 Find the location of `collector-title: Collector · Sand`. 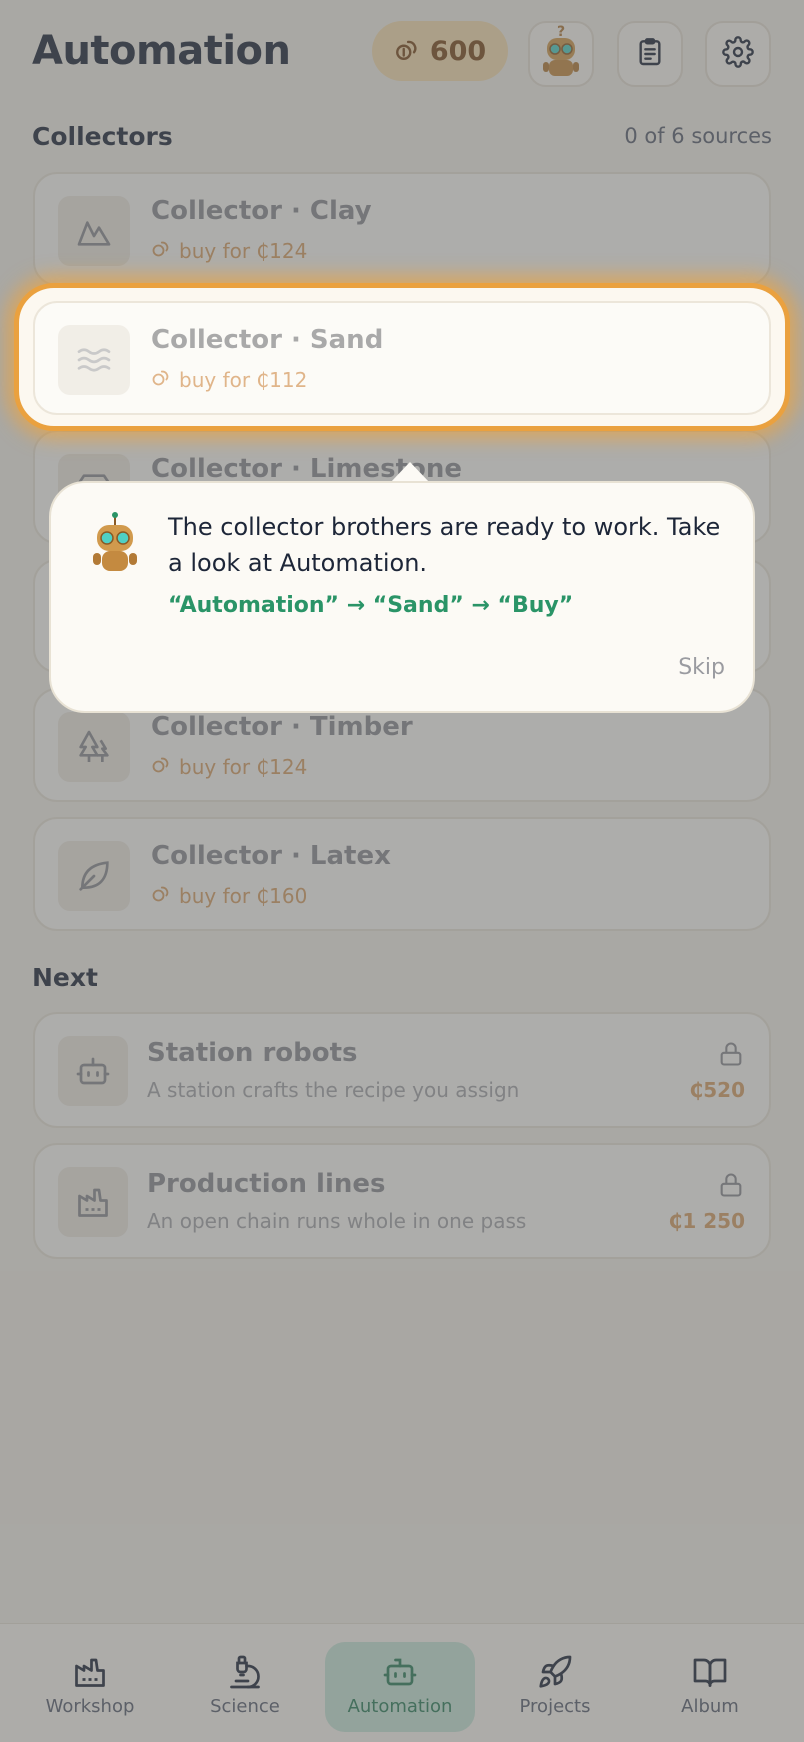

collector-title: Collector · Sand is located at coordinates (267, 340).